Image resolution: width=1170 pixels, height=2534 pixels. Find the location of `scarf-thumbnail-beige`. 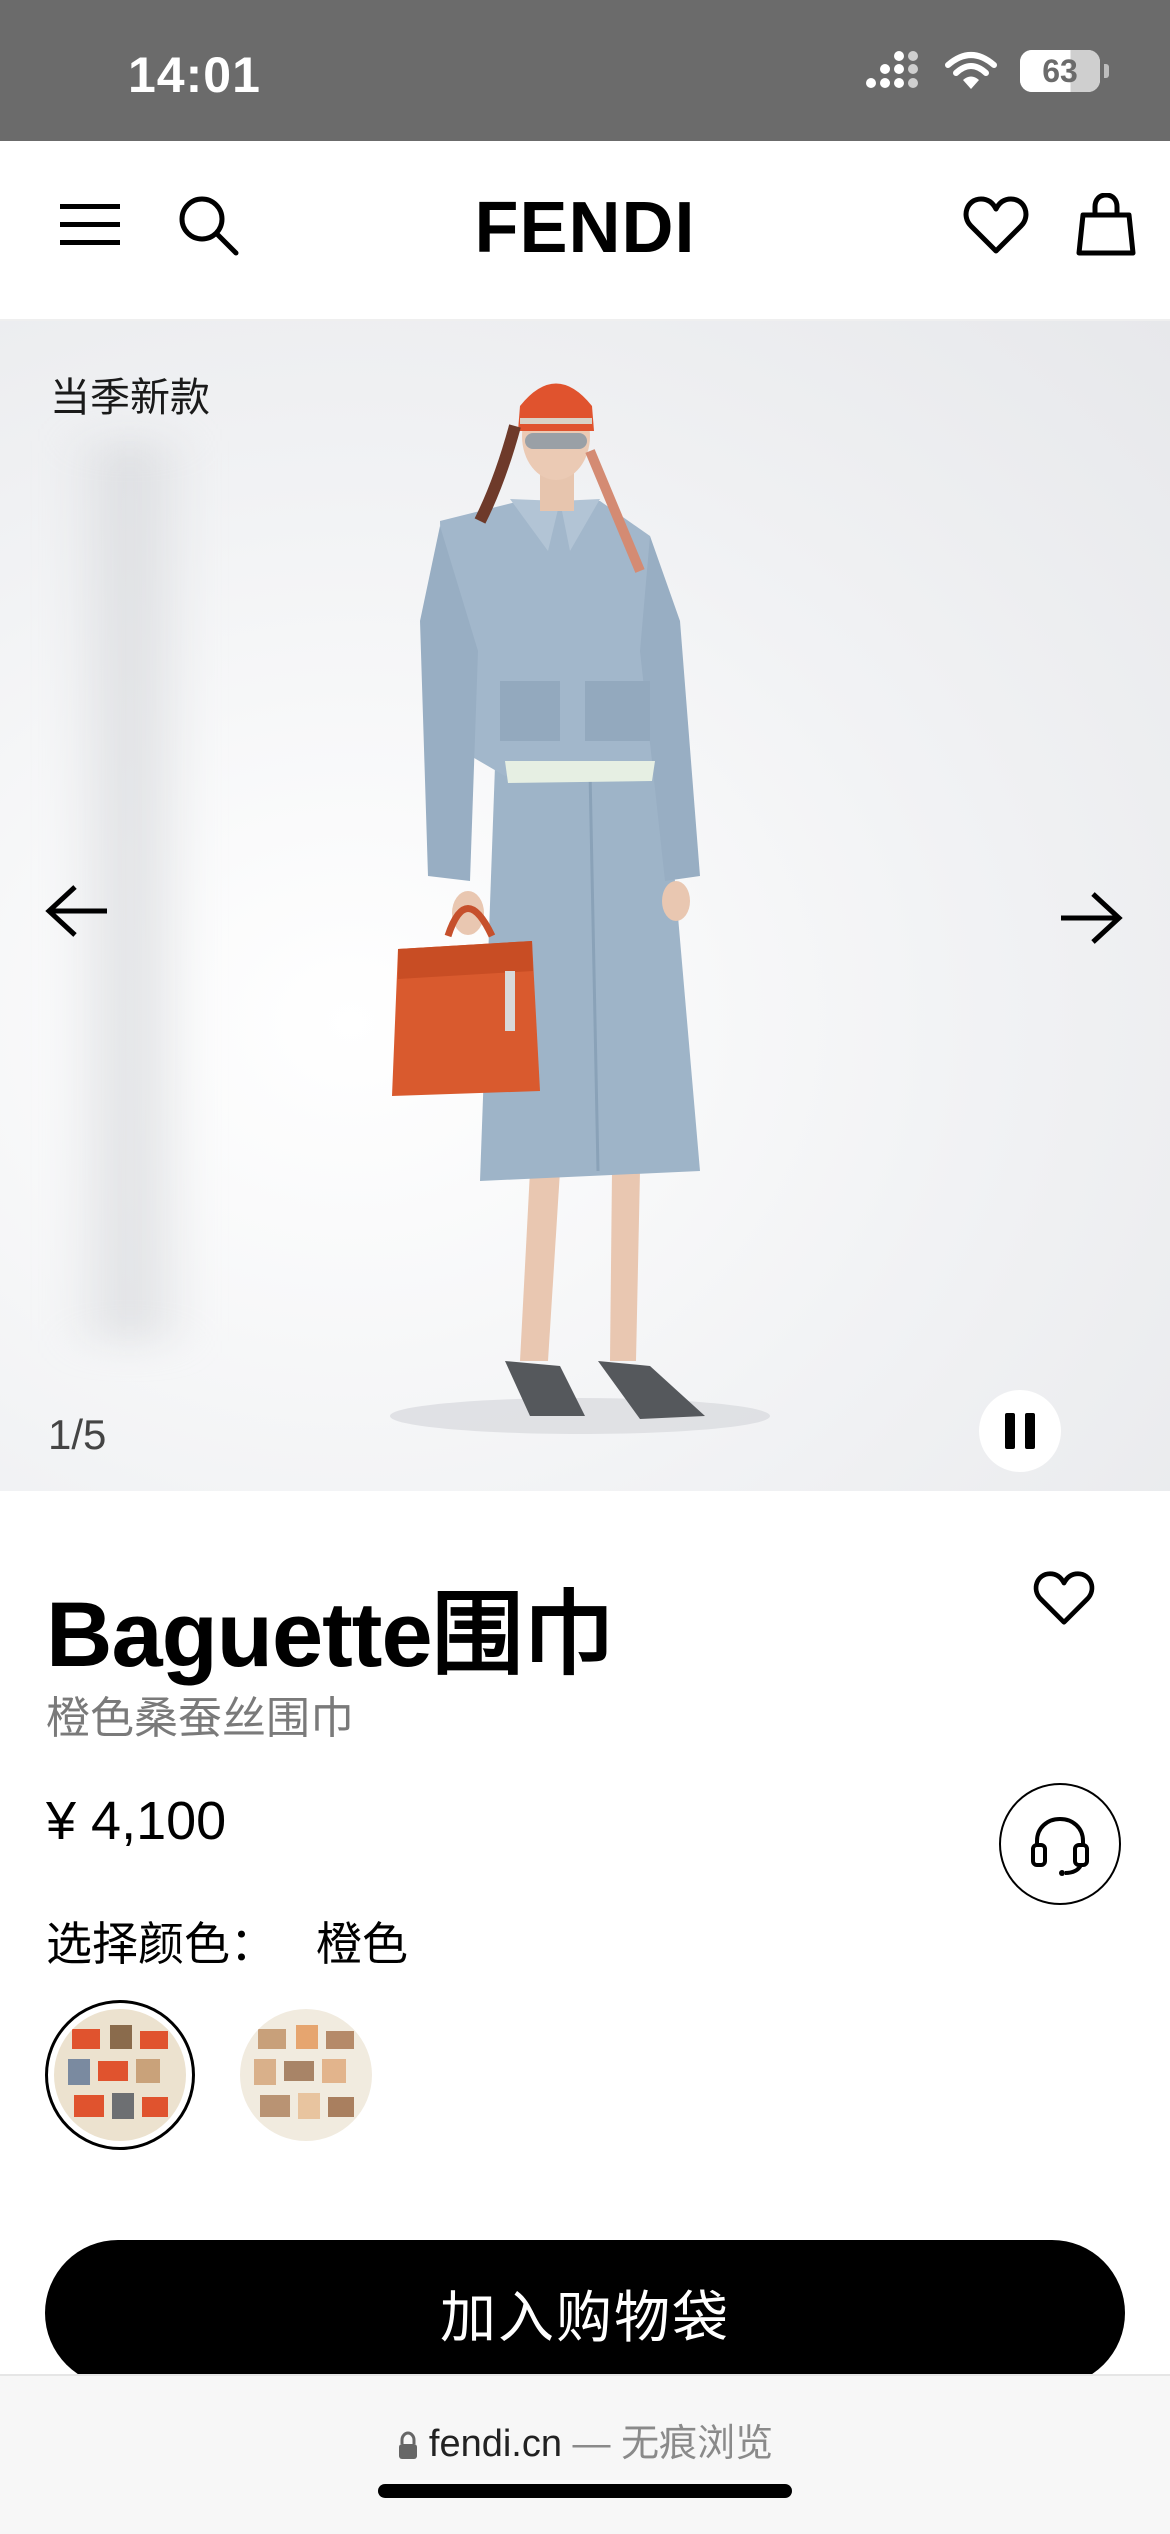

scarf-thumbnail-beige is located at coordinates (306, 2075).